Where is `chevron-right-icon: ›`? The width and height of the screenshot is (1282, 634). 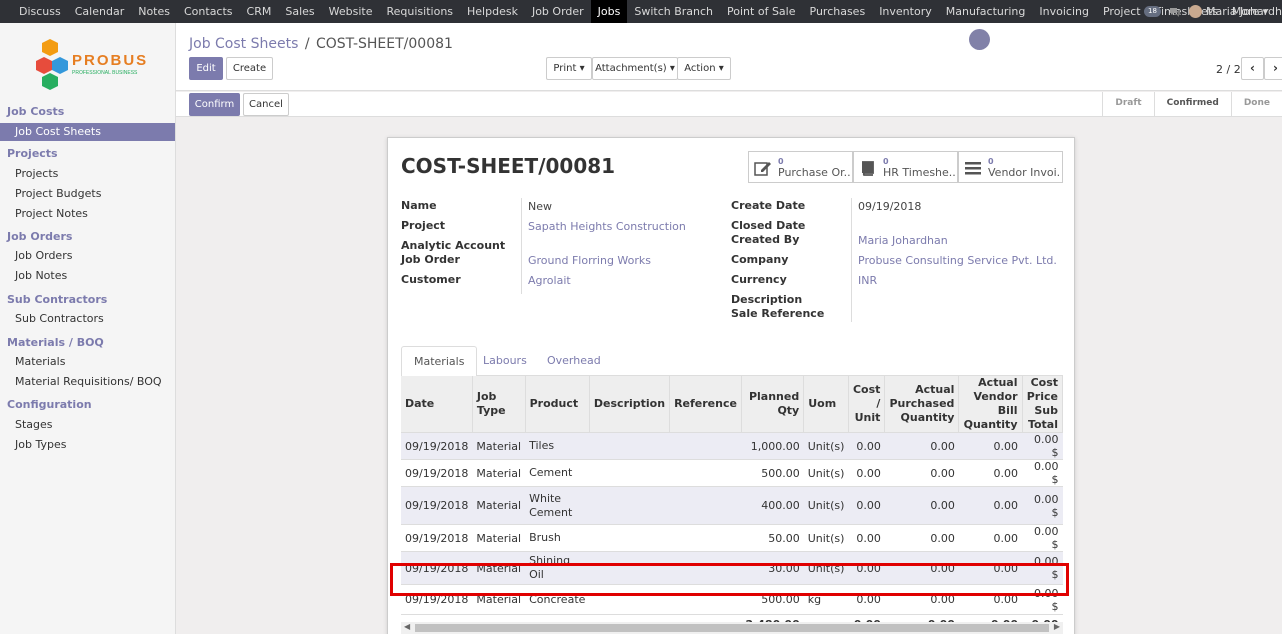 chevron-right-icon: › is located at coordinates (1275, 68).